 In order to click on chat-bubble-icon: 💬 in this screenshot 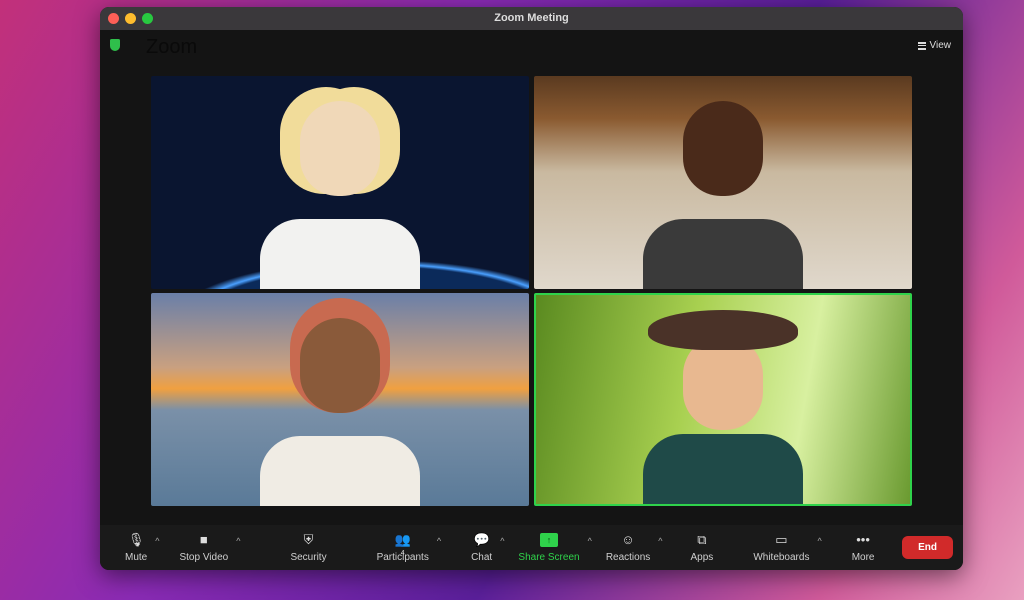, I will do `click(481, 539)`.